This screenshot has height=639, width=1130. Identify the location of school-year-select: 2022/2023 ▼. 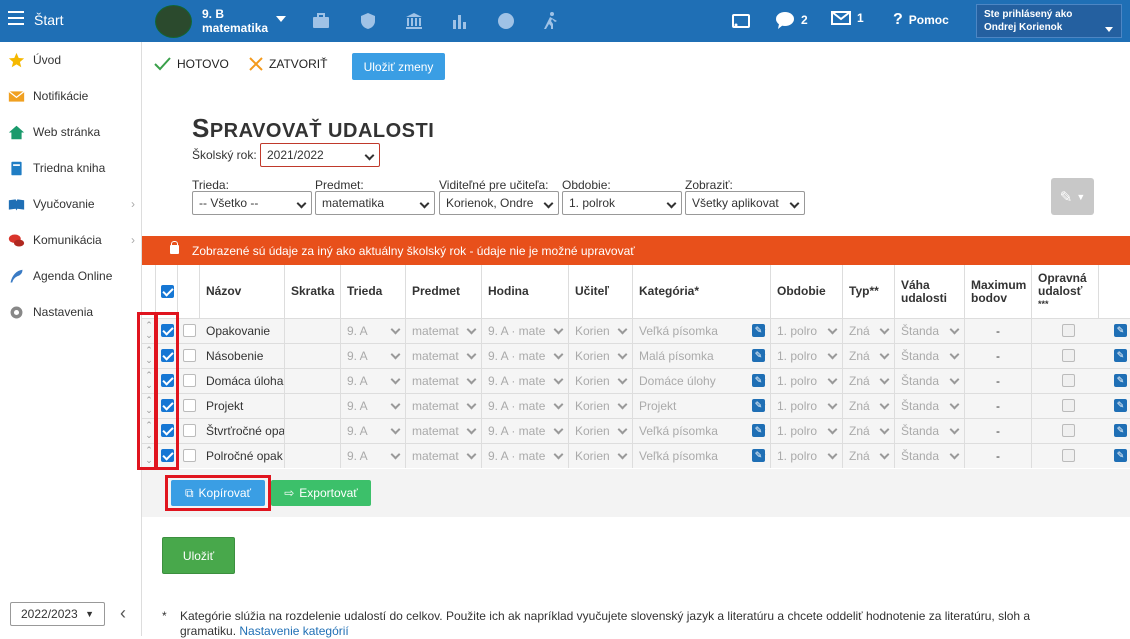
(57, 614).